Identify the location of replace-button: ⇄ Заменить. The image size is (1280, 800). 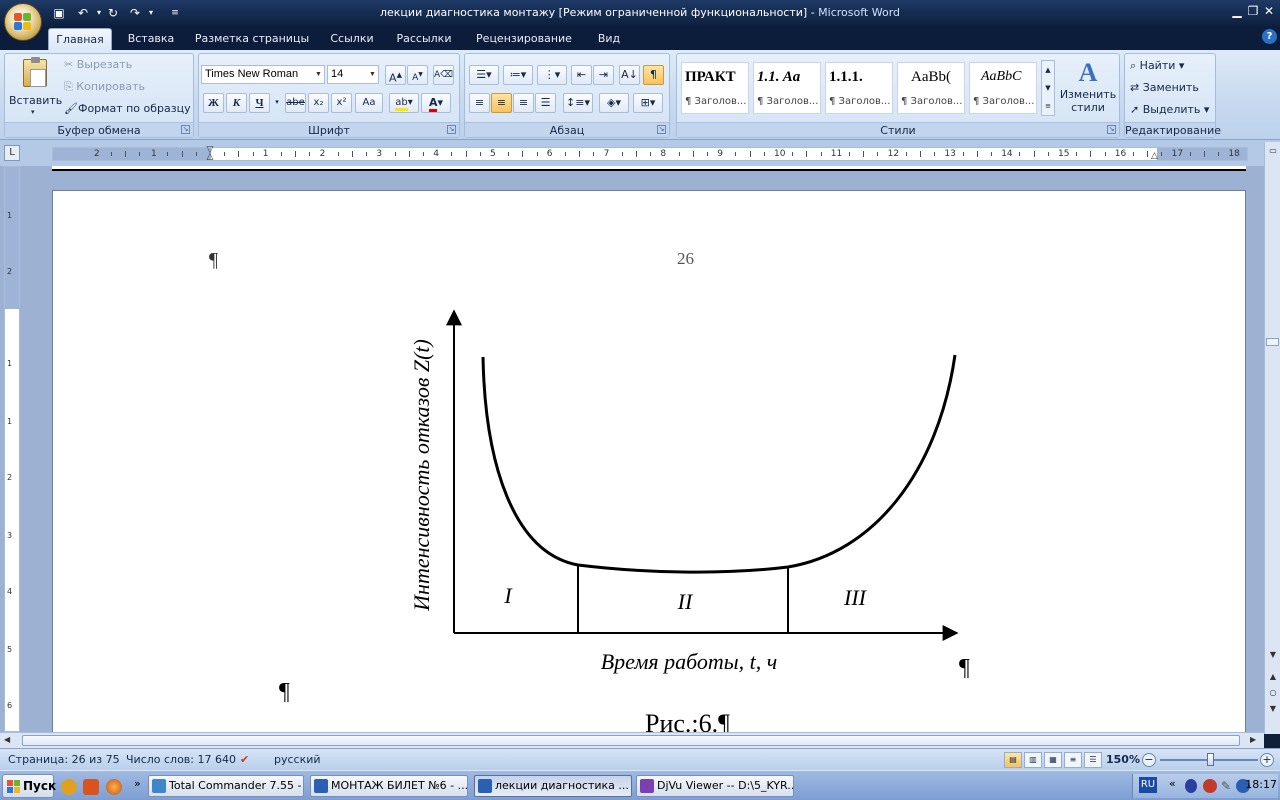
(1164, 88).